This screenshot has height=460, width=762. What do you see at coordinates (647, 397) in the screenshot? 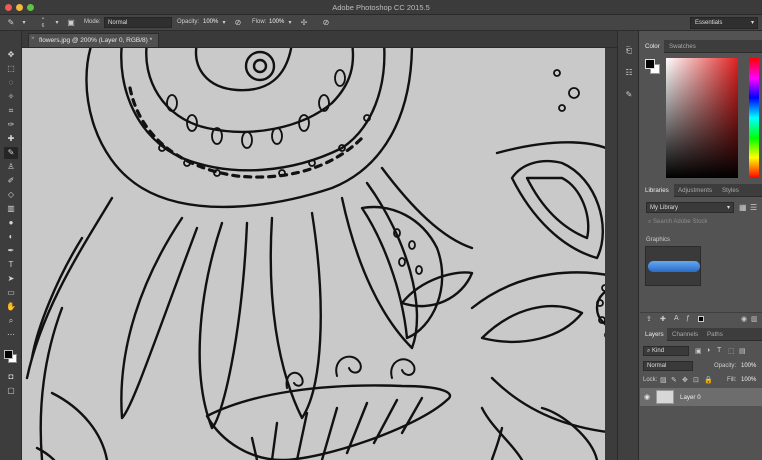
I see `eye-icon: ◉` at bounding box center [647, 397].